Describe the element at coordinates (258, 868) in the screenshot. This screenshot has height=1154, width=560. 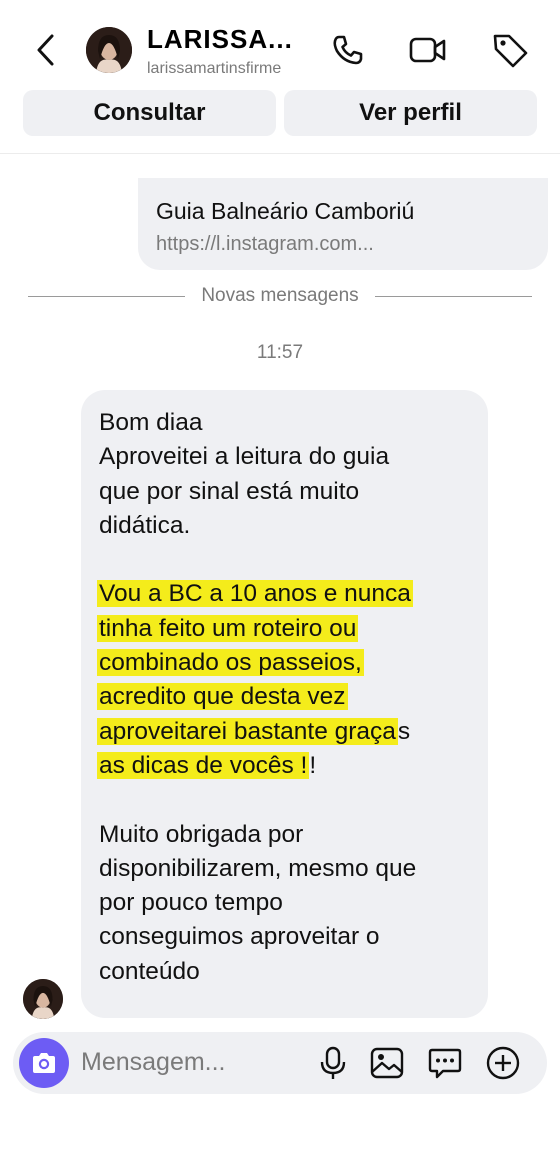
I see `message-line: disponibilizarem, mesmo que` at that location.